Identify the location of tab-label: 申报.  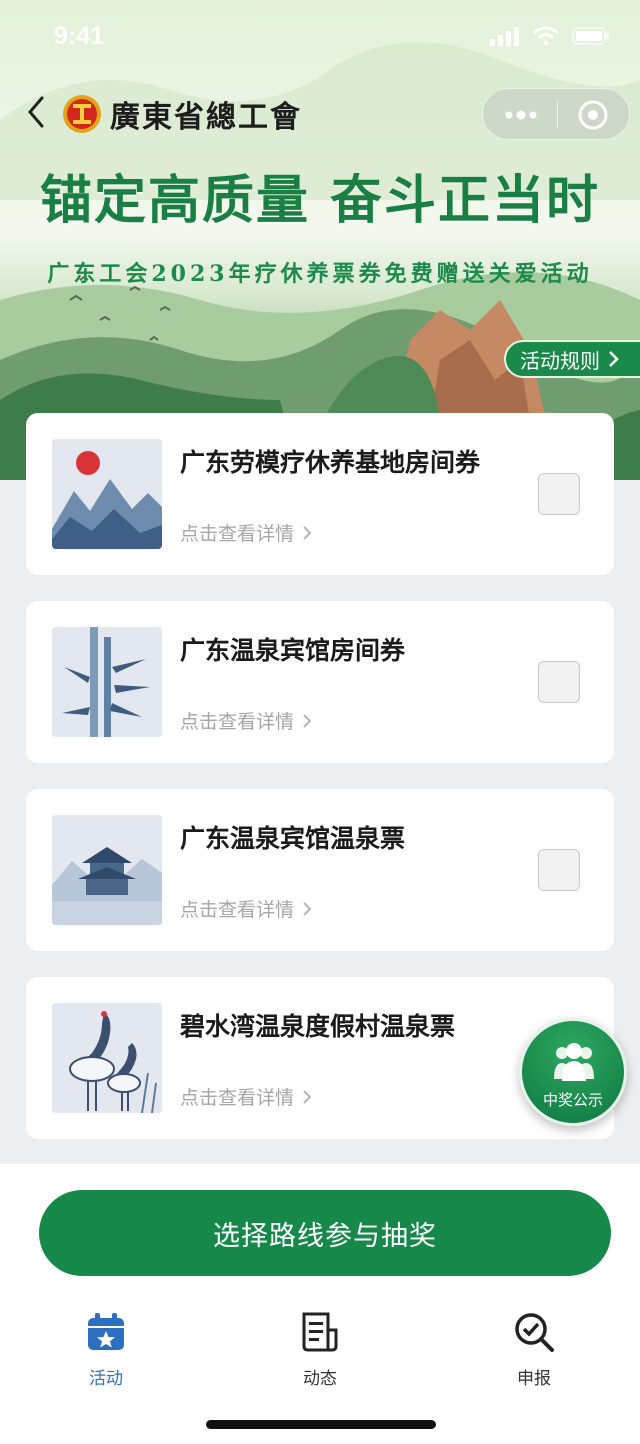
(534, 1379).